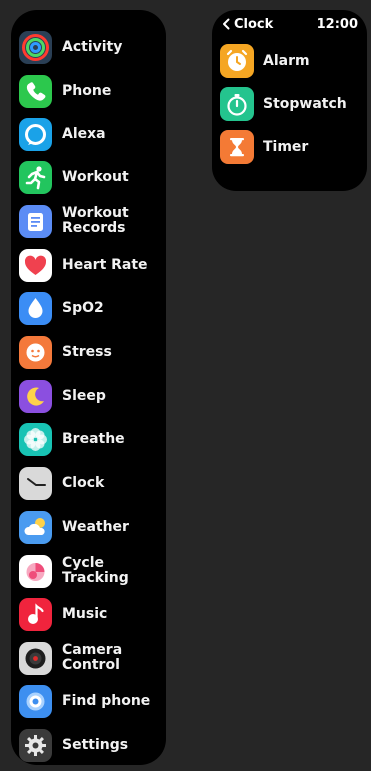  What do you see at coordinates (35, 308) in the screenshot?
I see `blood-drop-icon` at bounding box center [35, 308].